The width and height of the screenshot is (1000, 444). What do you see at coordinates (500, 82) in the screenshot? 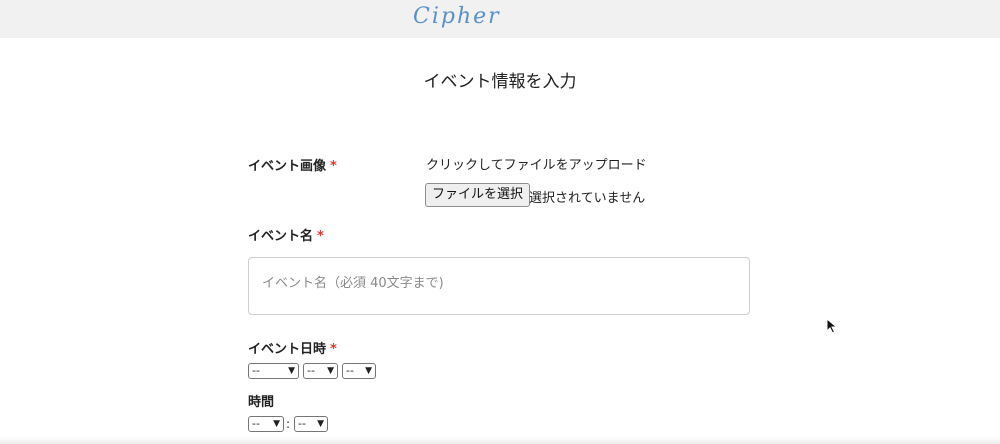
I see `page-title: イベント情報を入力` at bounding box center [500, 82].